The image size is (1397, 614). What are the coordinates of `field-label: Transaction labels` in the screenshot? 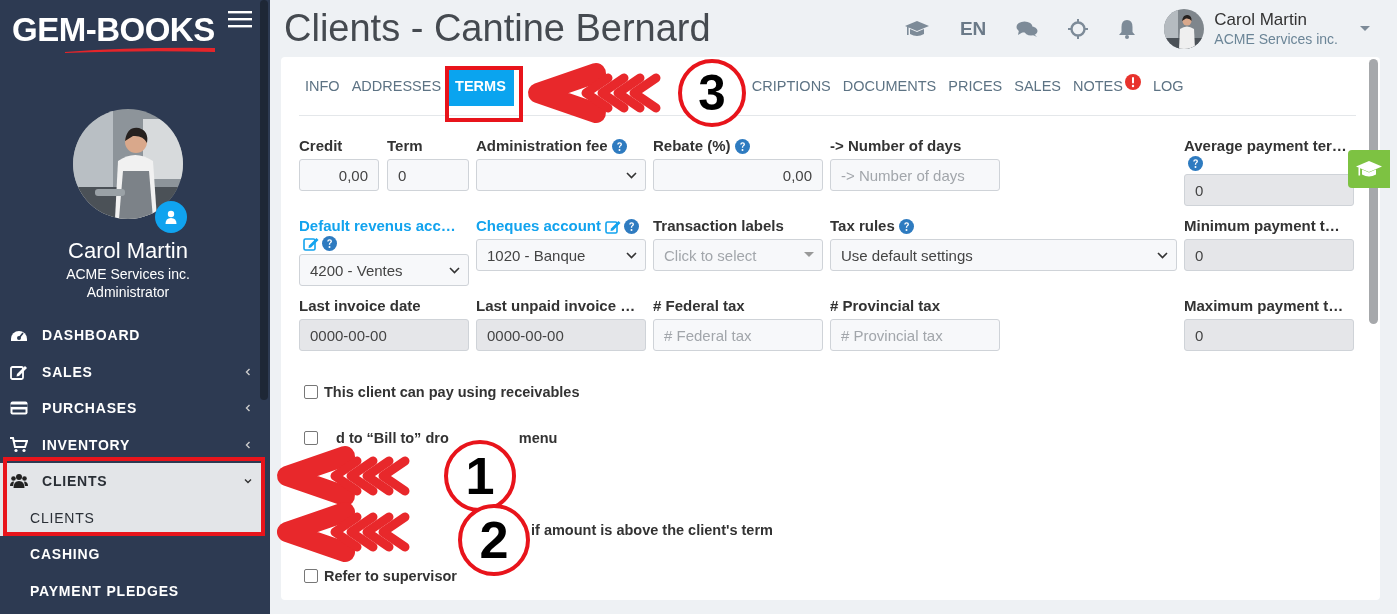 It's located at (718, 226).